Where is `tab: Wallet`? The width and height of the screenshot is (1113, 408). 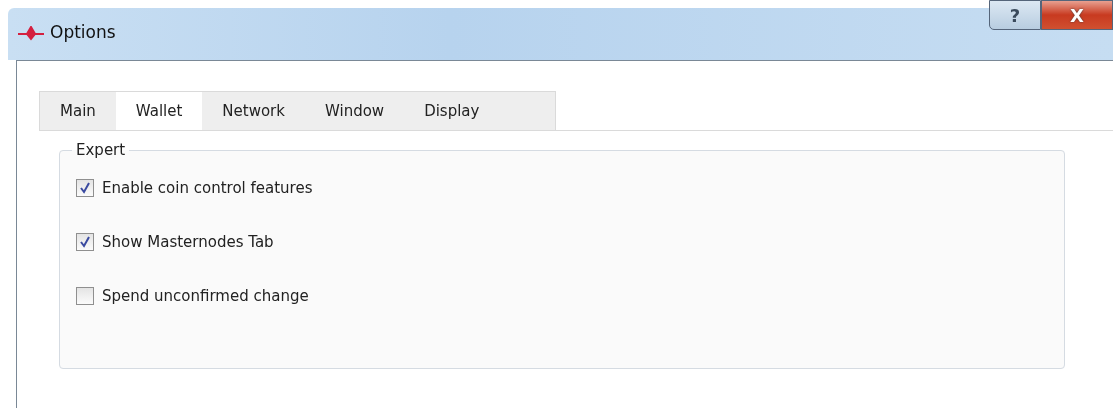 tab: Wallet is located at coordinates (159, 111).